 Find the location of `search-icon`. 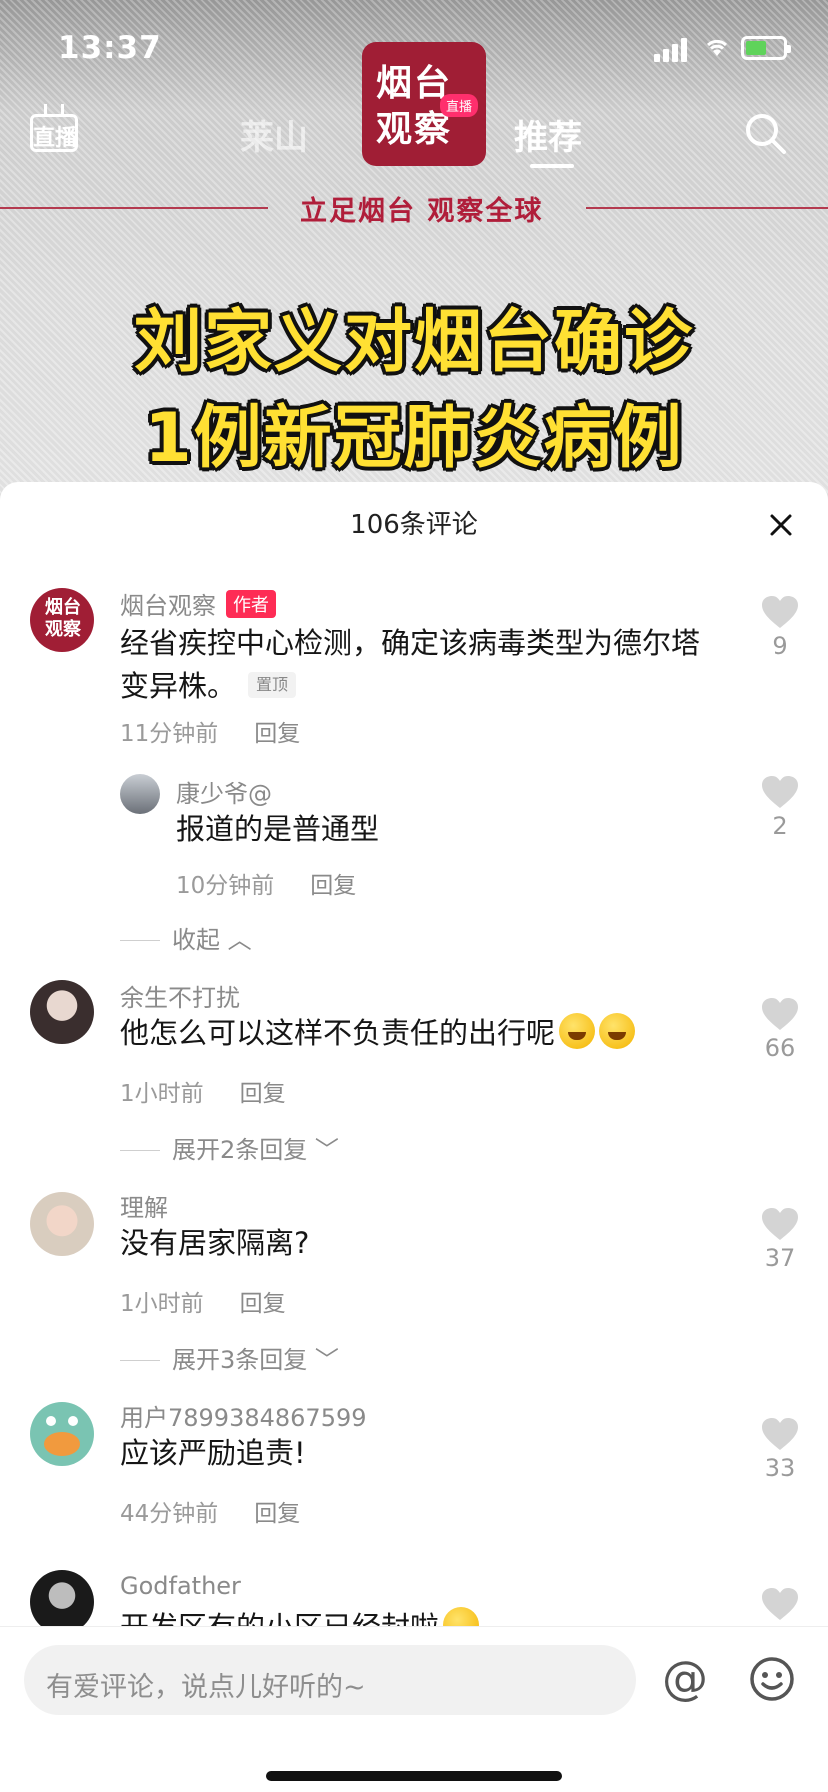

search-icon is located at coordinates (765, 133).